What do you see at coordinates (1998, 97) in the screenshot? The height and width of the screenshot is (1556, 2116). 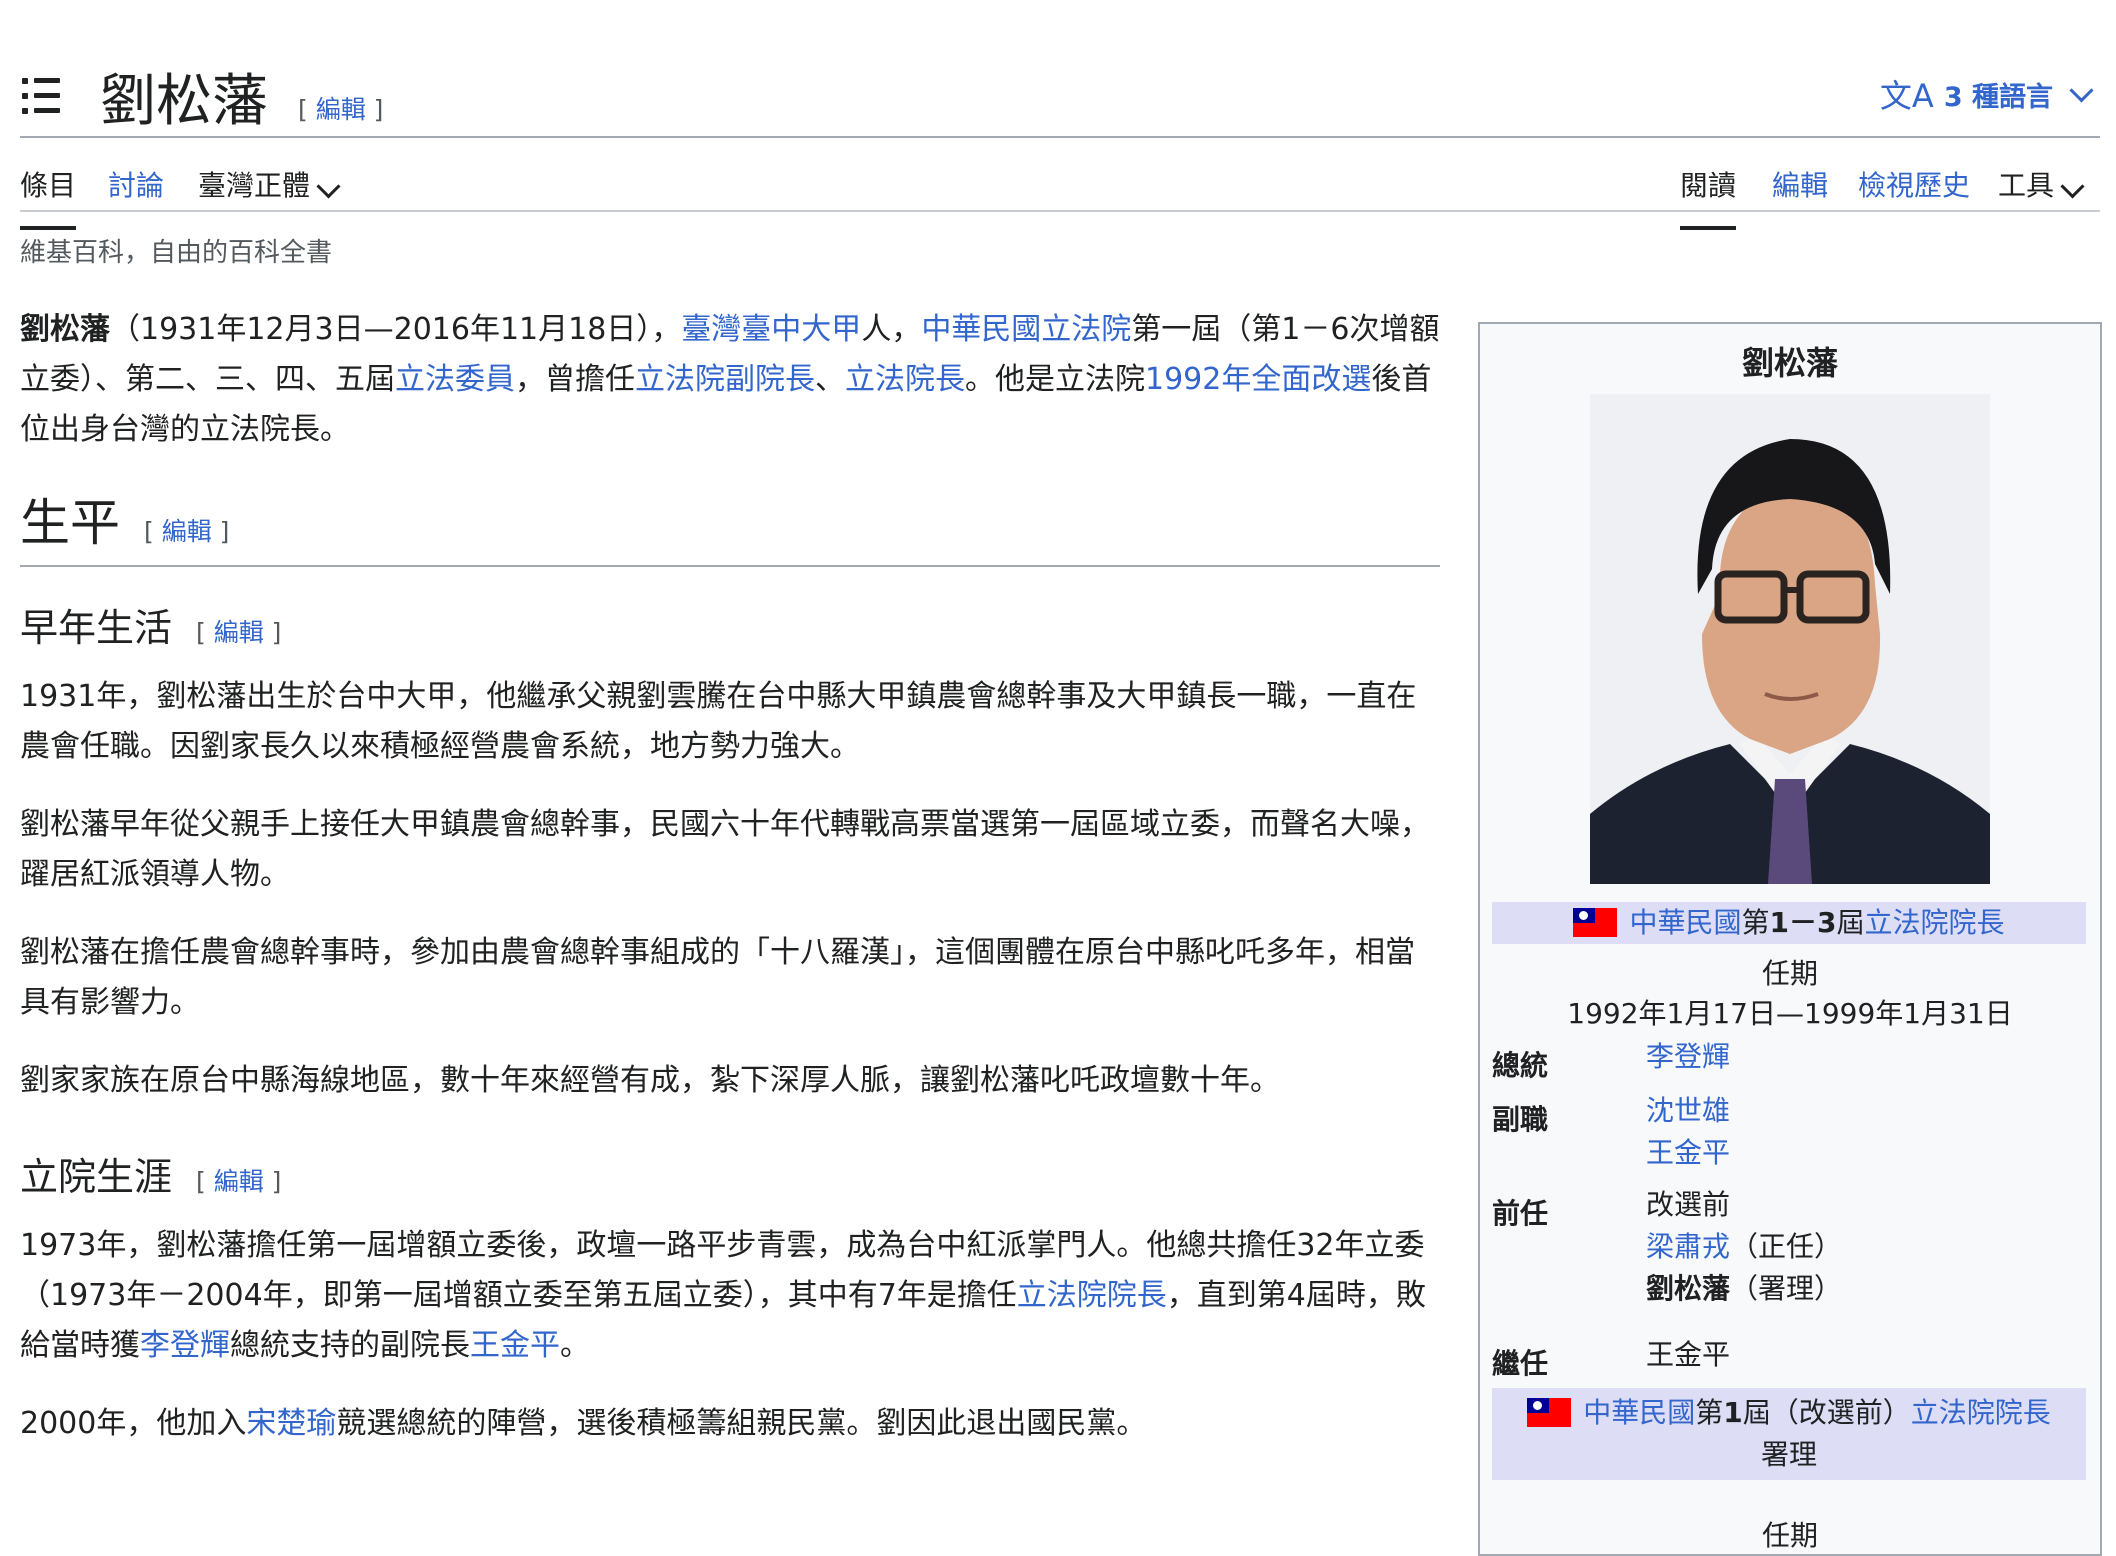 I see `language-count-label: 3 種語言` at bounding box center [1998, 97].